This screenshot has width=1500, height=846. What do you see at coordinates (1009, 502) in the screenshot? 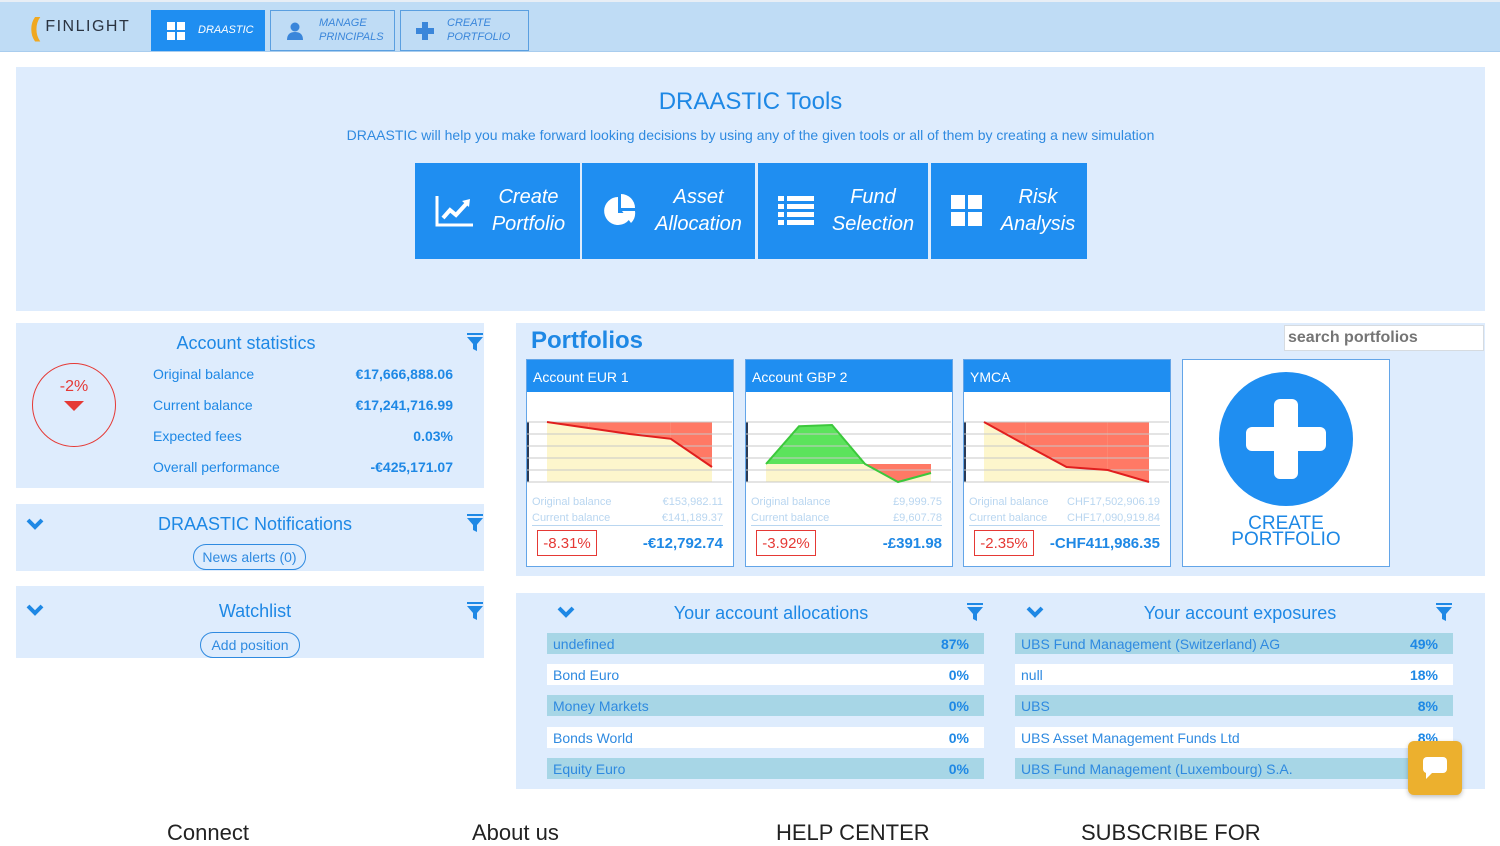
I see `label: Original balance` at bounding box center [1009, 502].